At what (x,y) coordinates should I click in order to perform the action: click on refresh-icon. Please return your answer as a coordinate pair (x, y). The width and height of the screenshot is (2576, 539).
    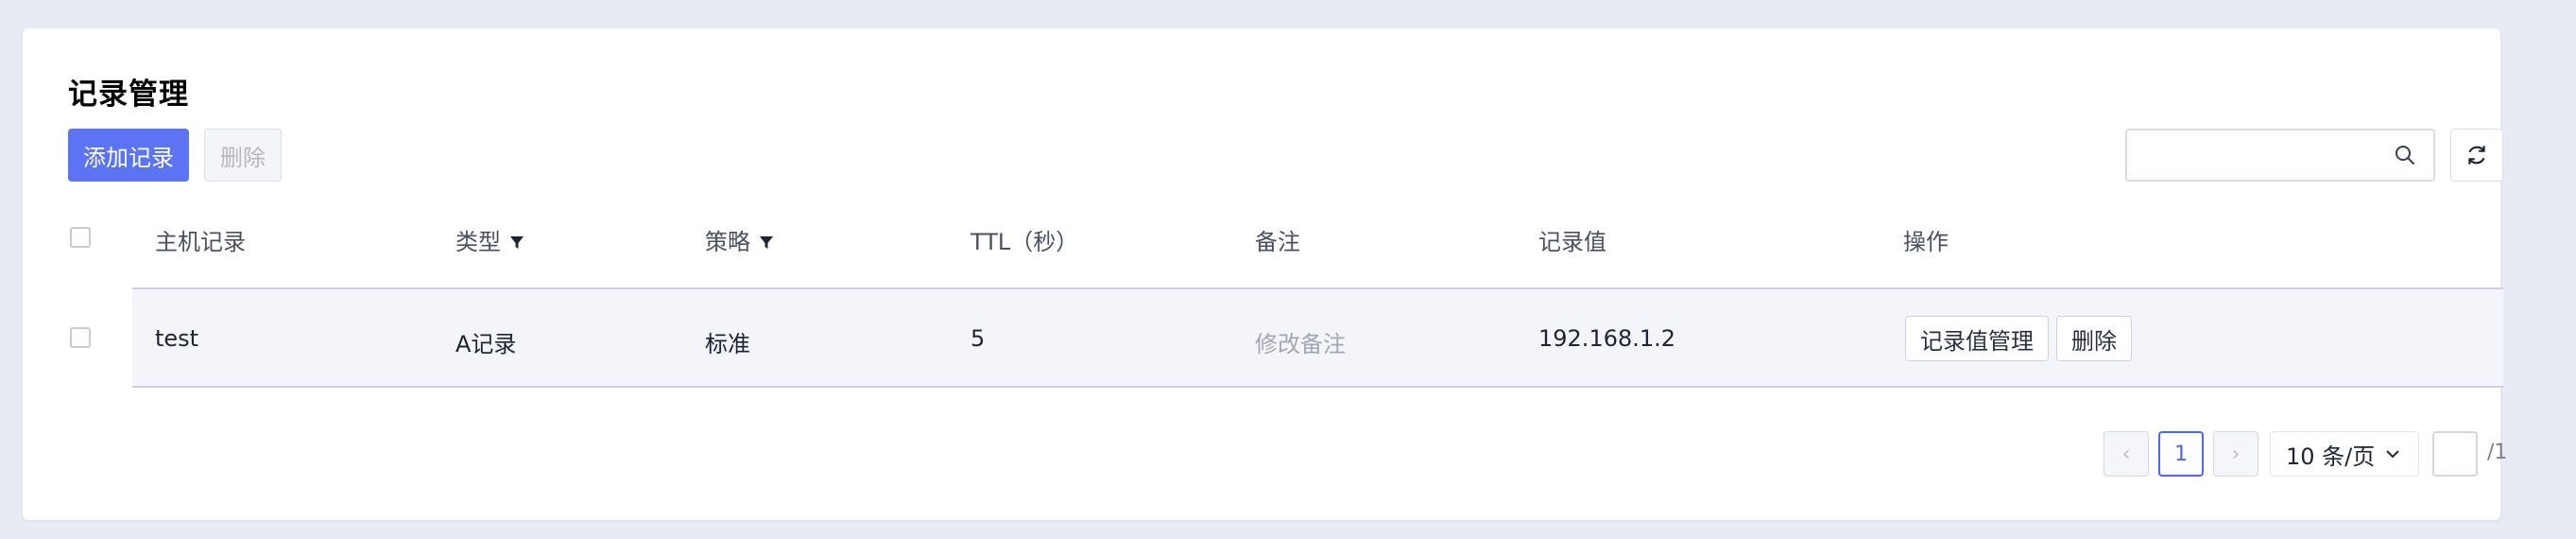
    Looking at the image, I should click on (2476, 156).